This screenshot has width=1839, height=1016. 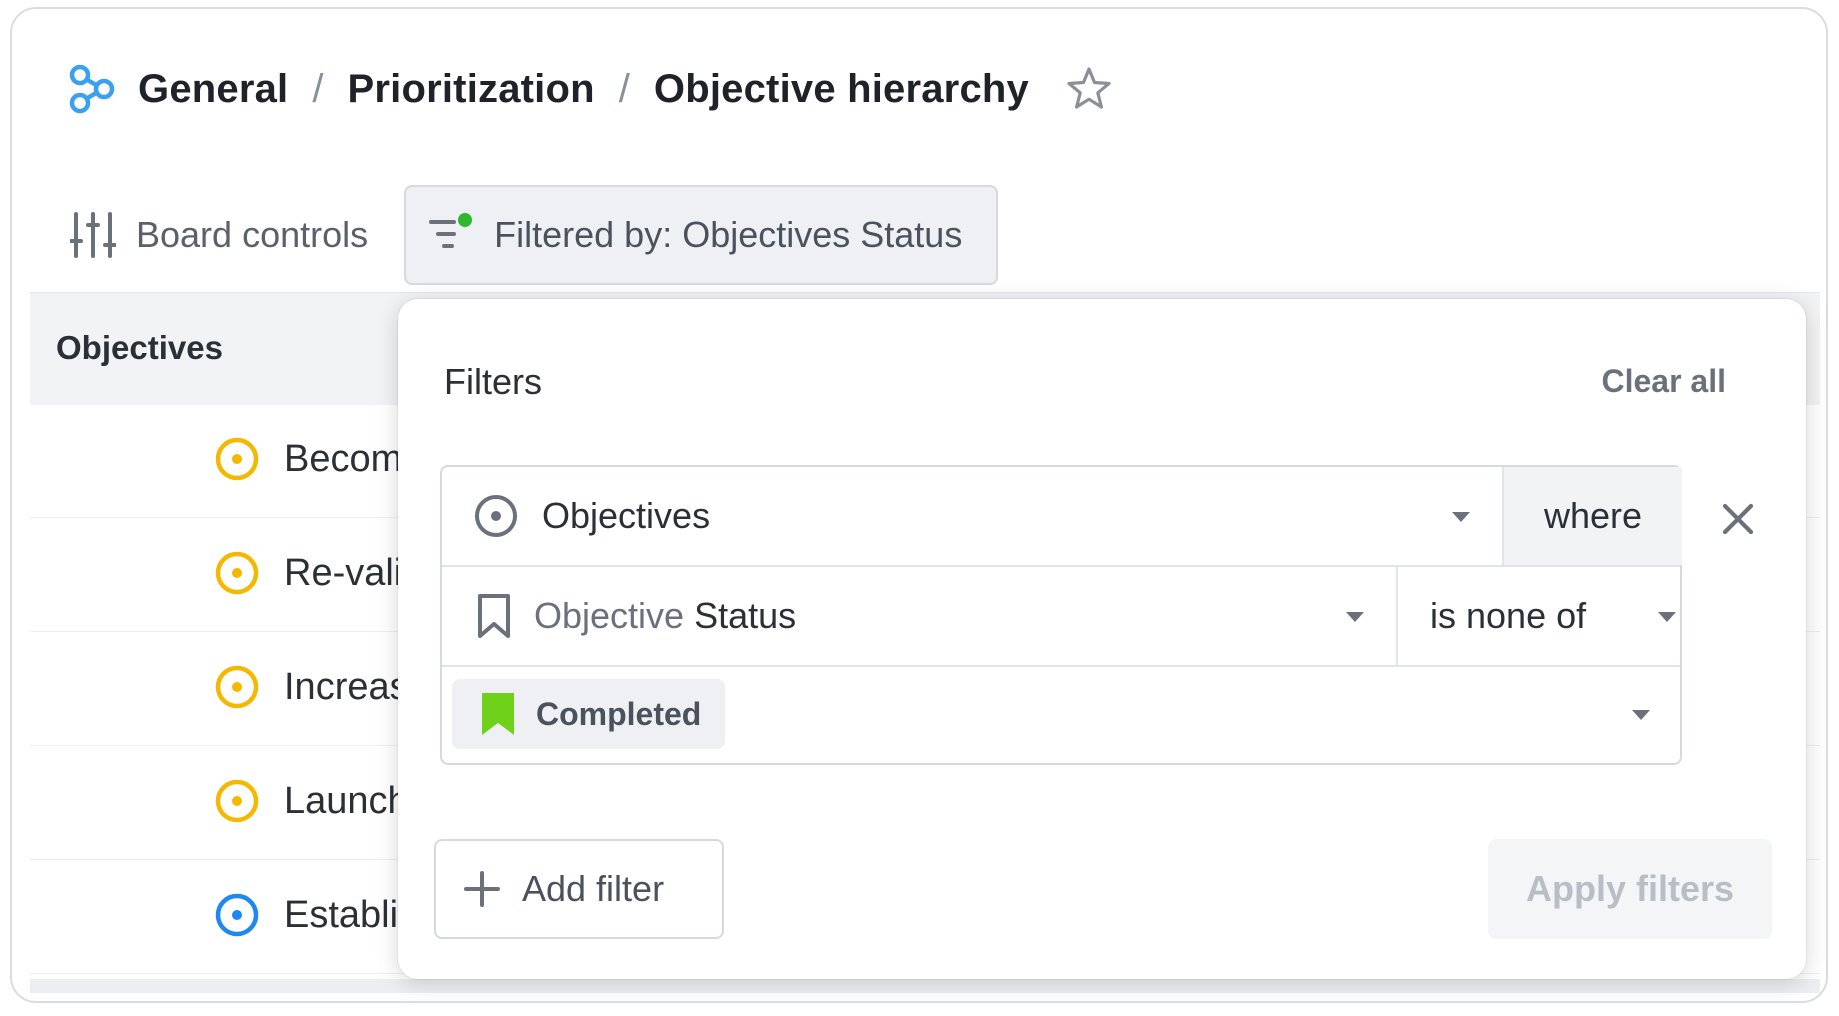 What do you see at coordinates (745, 615) in the screenshot?
I see `field-select-value: Status` at bounding box center [745, 615].